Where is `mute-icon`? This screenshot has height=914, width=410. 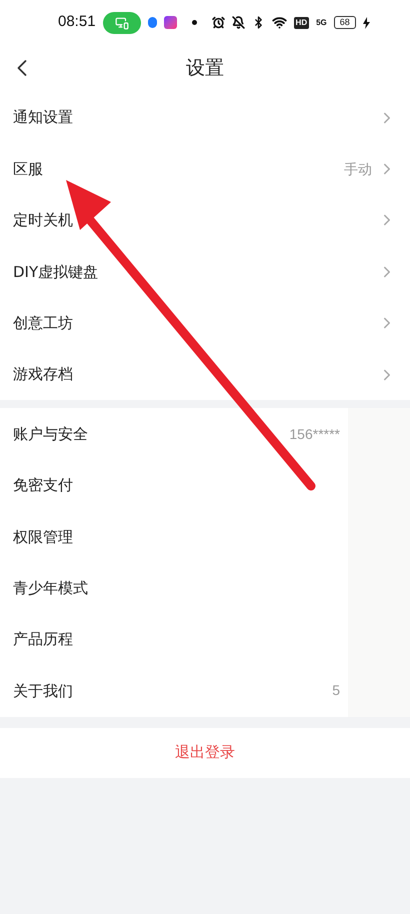
mute-icon is located at coordinates (238, 22).